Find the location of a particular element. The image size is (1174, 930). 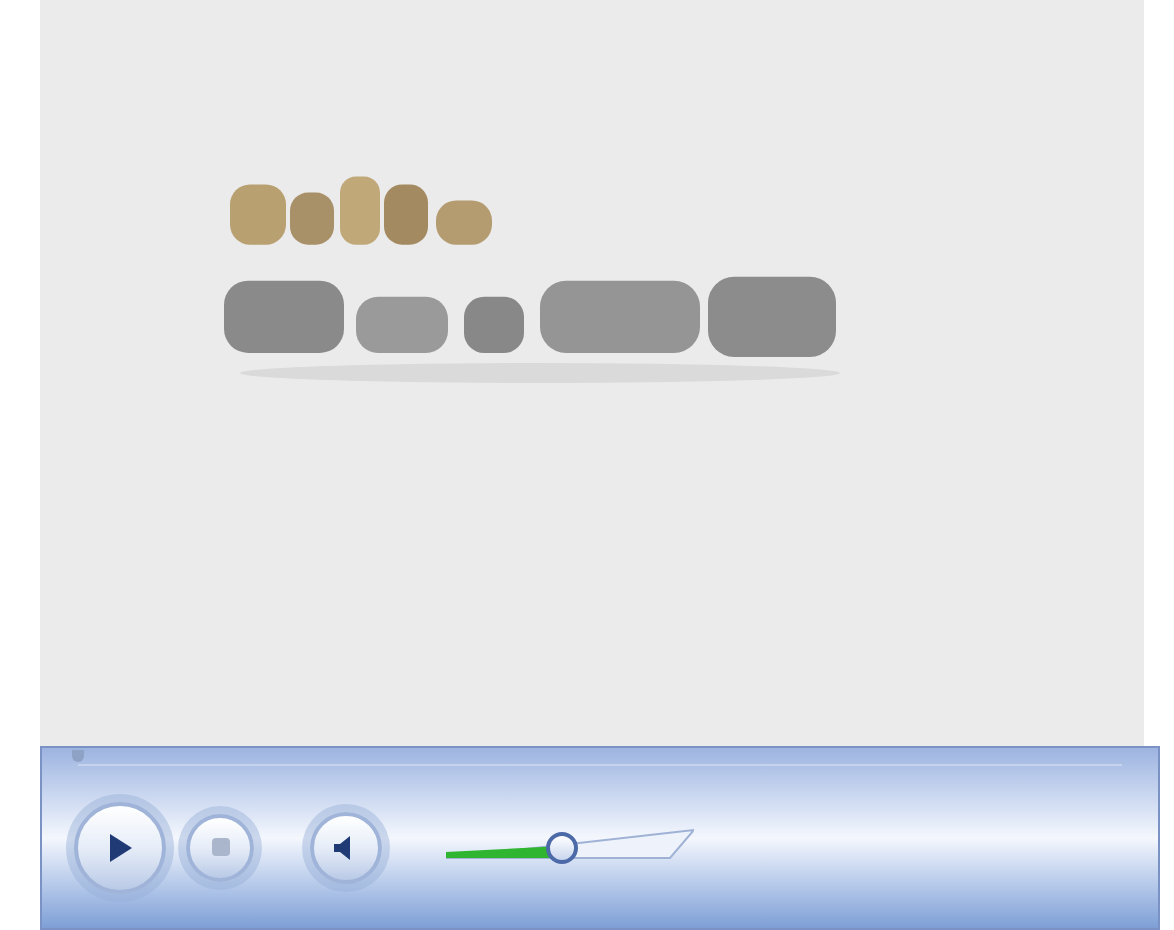

mute-button is located at coordinates (346, 847).